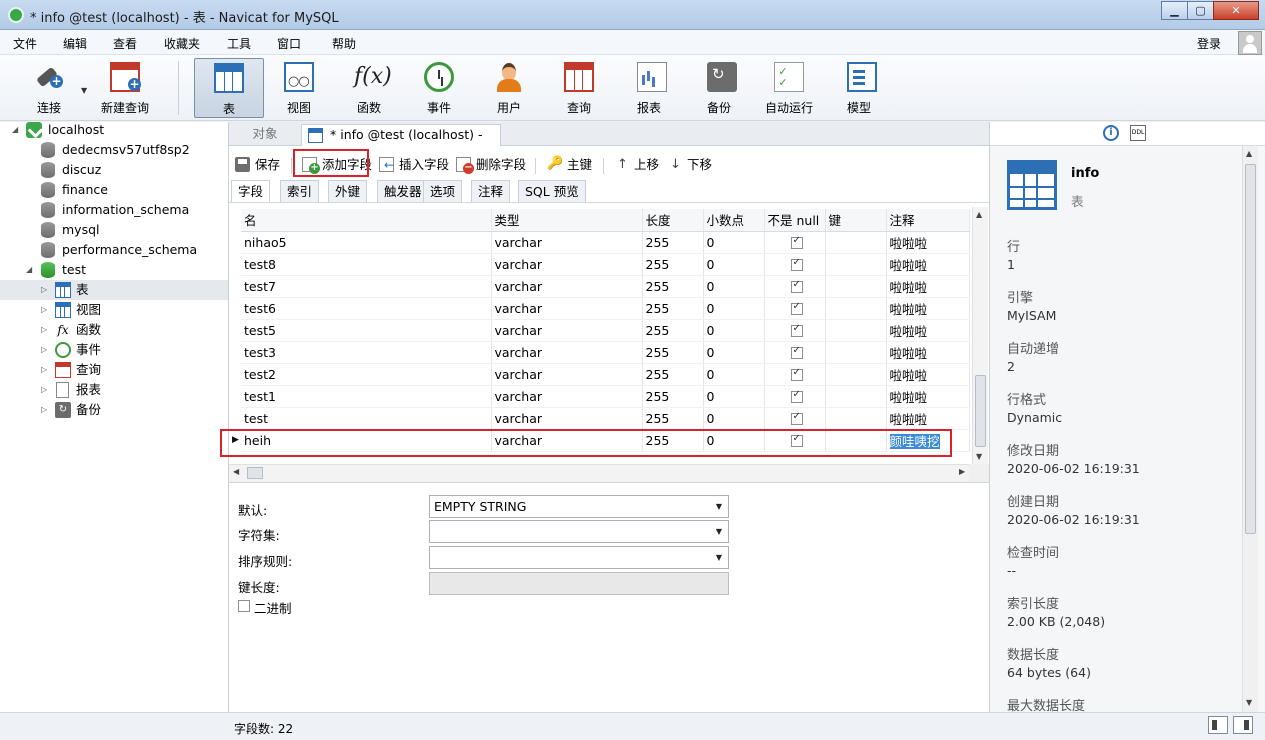 The image size is (1265, 740). Describe the element at coordinates (719, 88) in the screenshot. I see `toolbar-backup-button: 备份` at that location.